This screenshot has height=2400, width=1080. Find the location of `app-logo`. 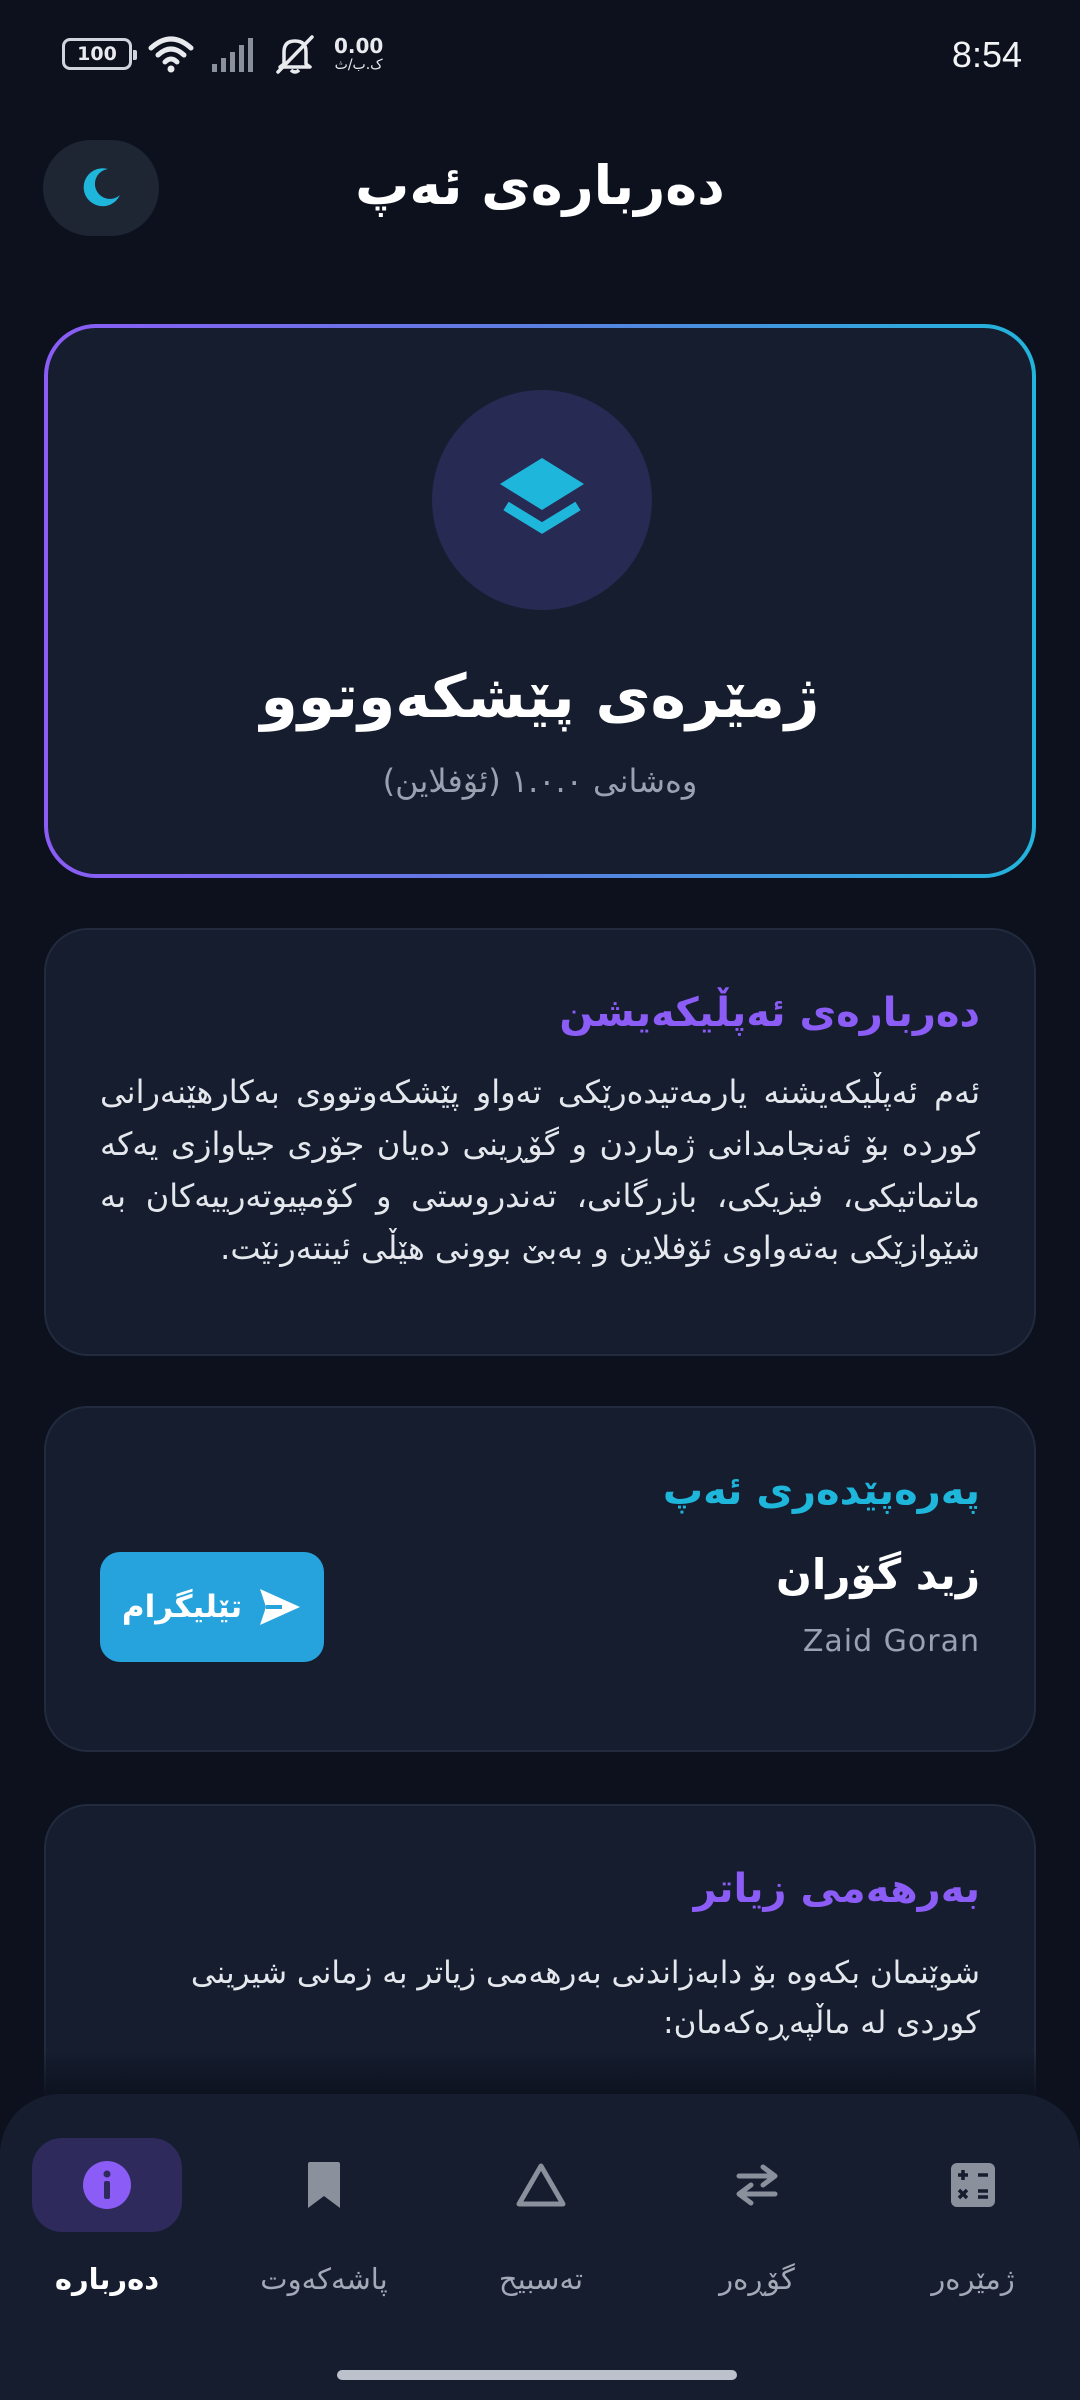

app-logo is located at coordinates (542, 500).